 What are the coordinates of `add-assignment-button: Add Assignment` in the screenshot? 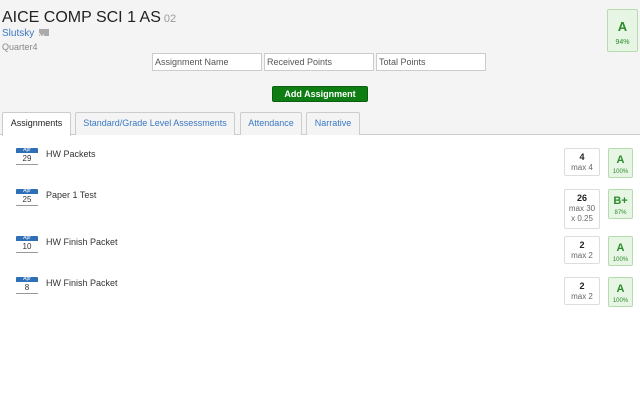 It's located at (320, 94).